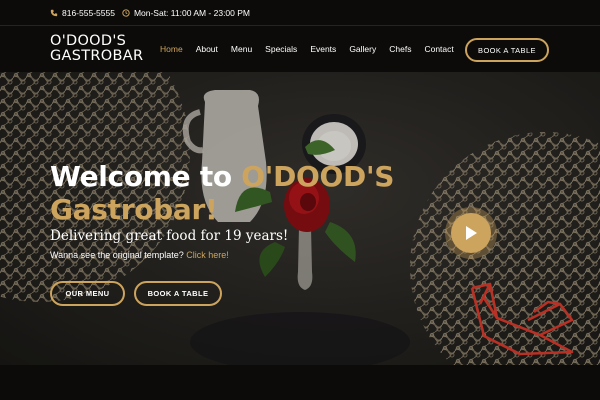  Describe the element at coordinates (88, 12) in the screenshot. I see `phone-number: 816-555-5555` at that location.